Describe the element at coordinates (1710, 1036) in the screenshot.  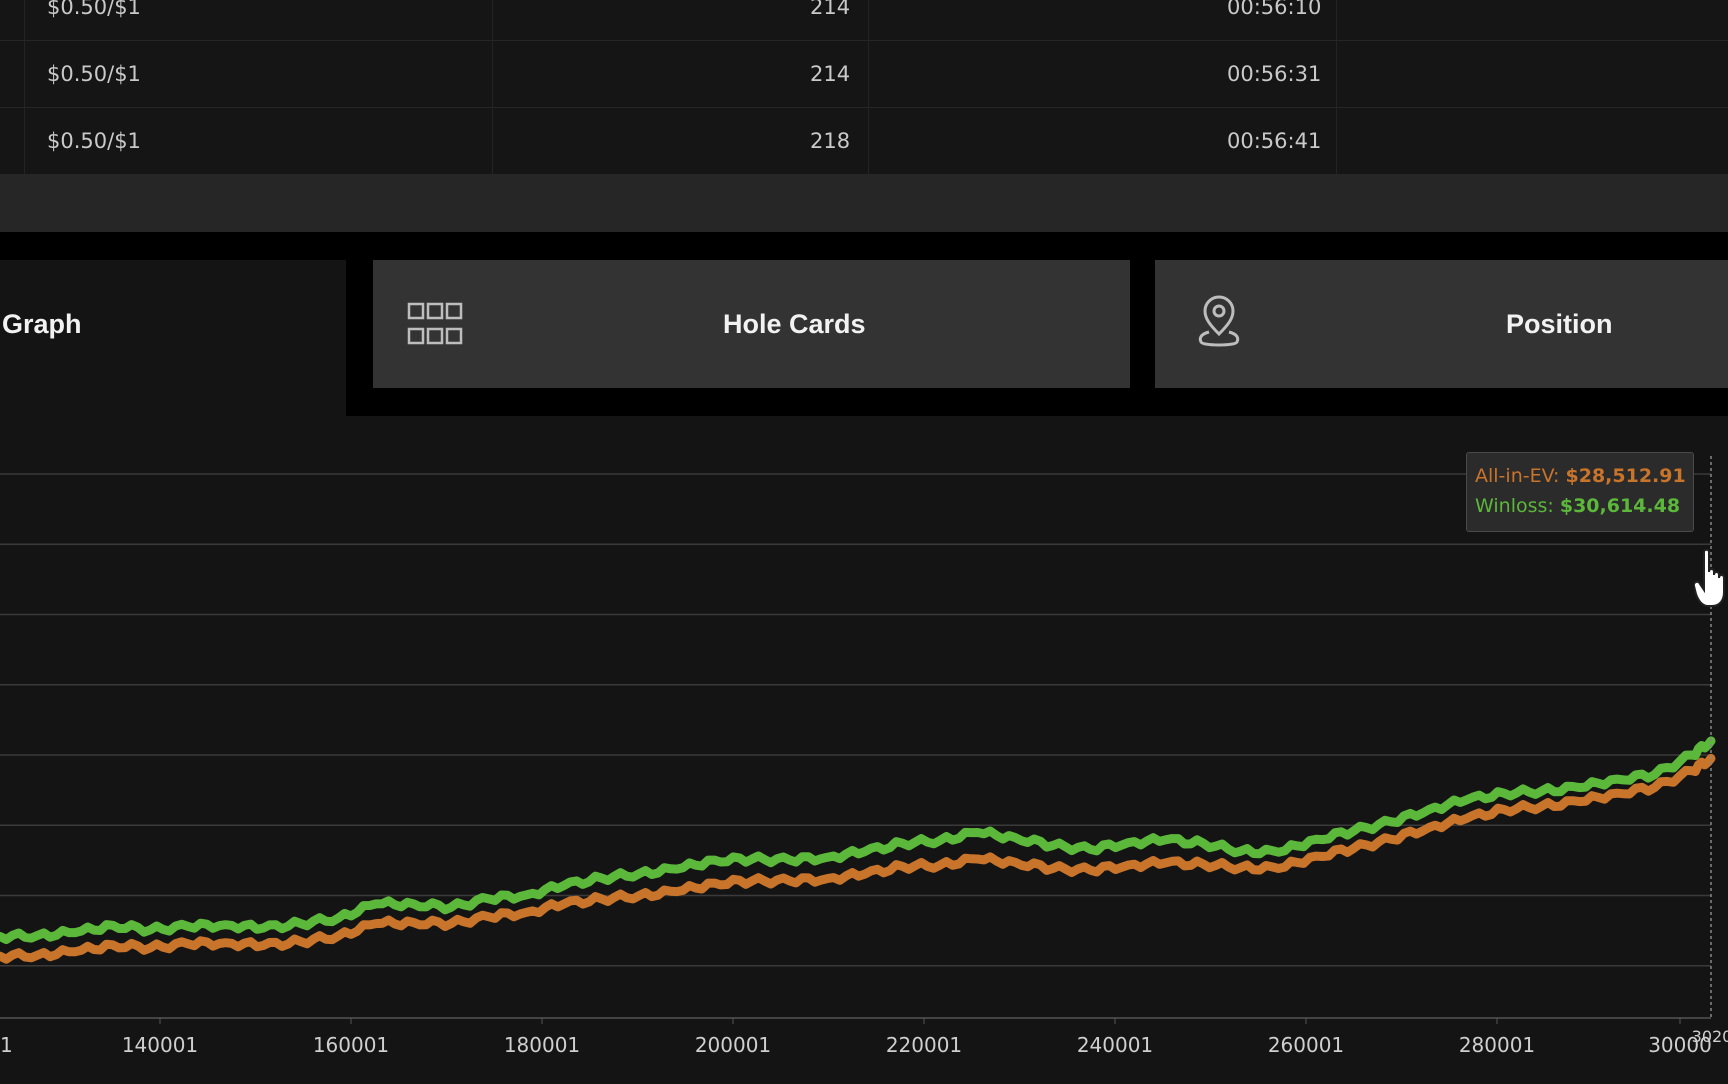
I see `x-tick-label: 3020` at that location.